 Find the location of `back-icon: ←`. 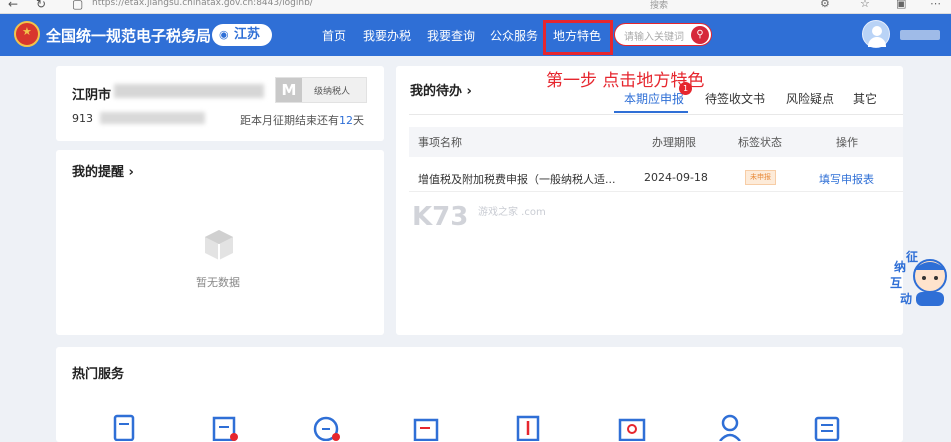

back-icon: ← is located at coordinates (13, 5).